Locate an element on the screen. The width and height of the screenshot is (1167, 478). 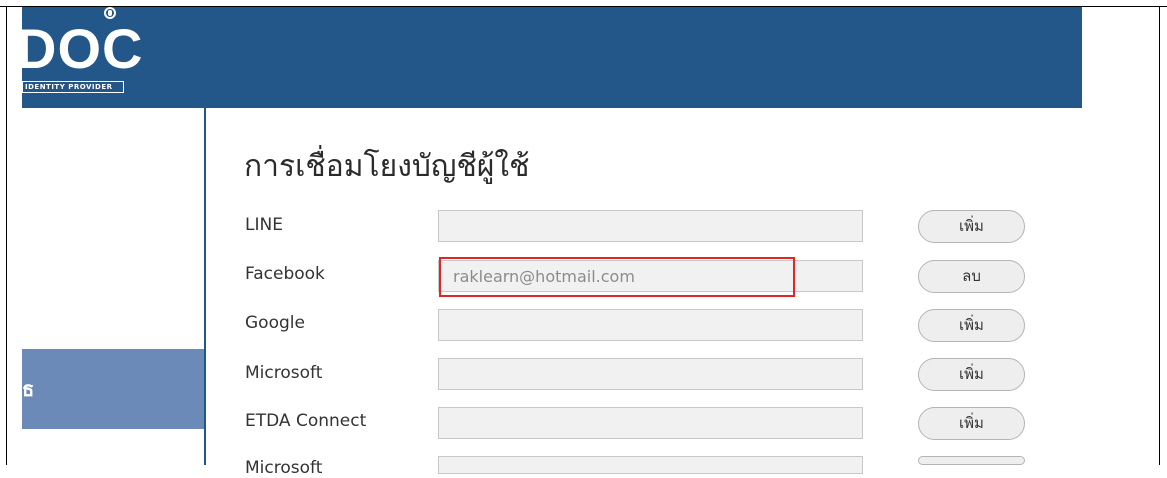
linked-account-field-google is located at coordinates (650, 325).